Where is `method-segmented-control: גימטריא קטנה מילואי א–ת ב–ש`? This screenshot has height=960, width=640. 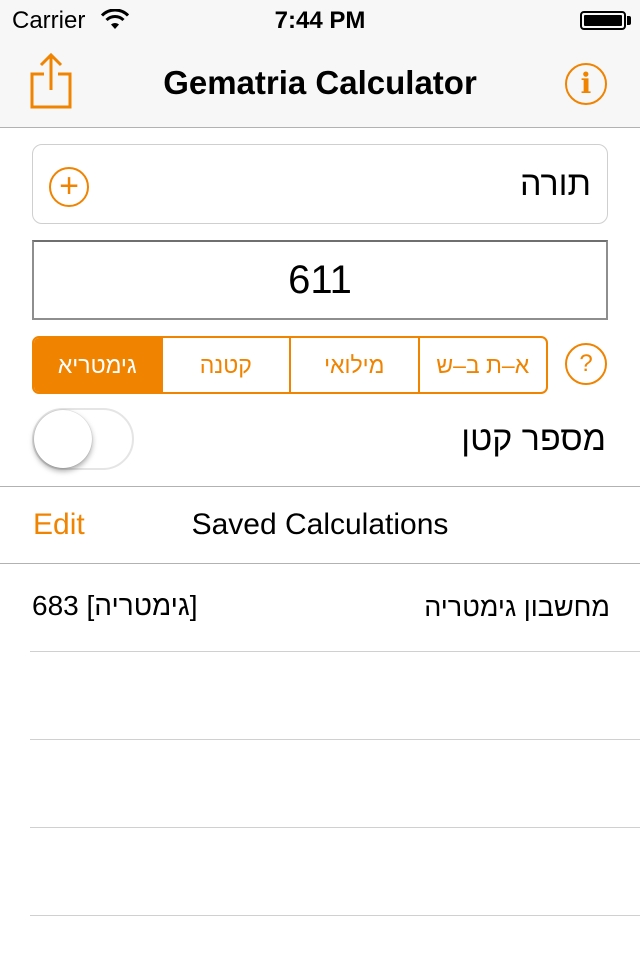
method-segmented-control: גימטריא קטנה מילואי א–ת ב–ש is located at coordinates (290, 365).